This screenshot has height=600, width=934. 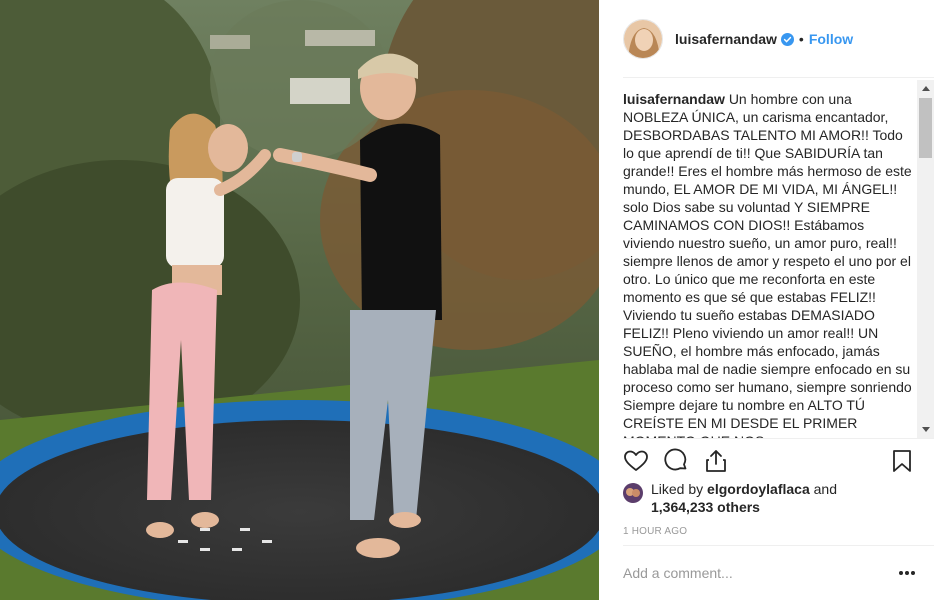 What do you see at coordinates (925, 88) in the screenshot?
I see `scroll-up-arrow-icon` at bounding box center [925, 88].